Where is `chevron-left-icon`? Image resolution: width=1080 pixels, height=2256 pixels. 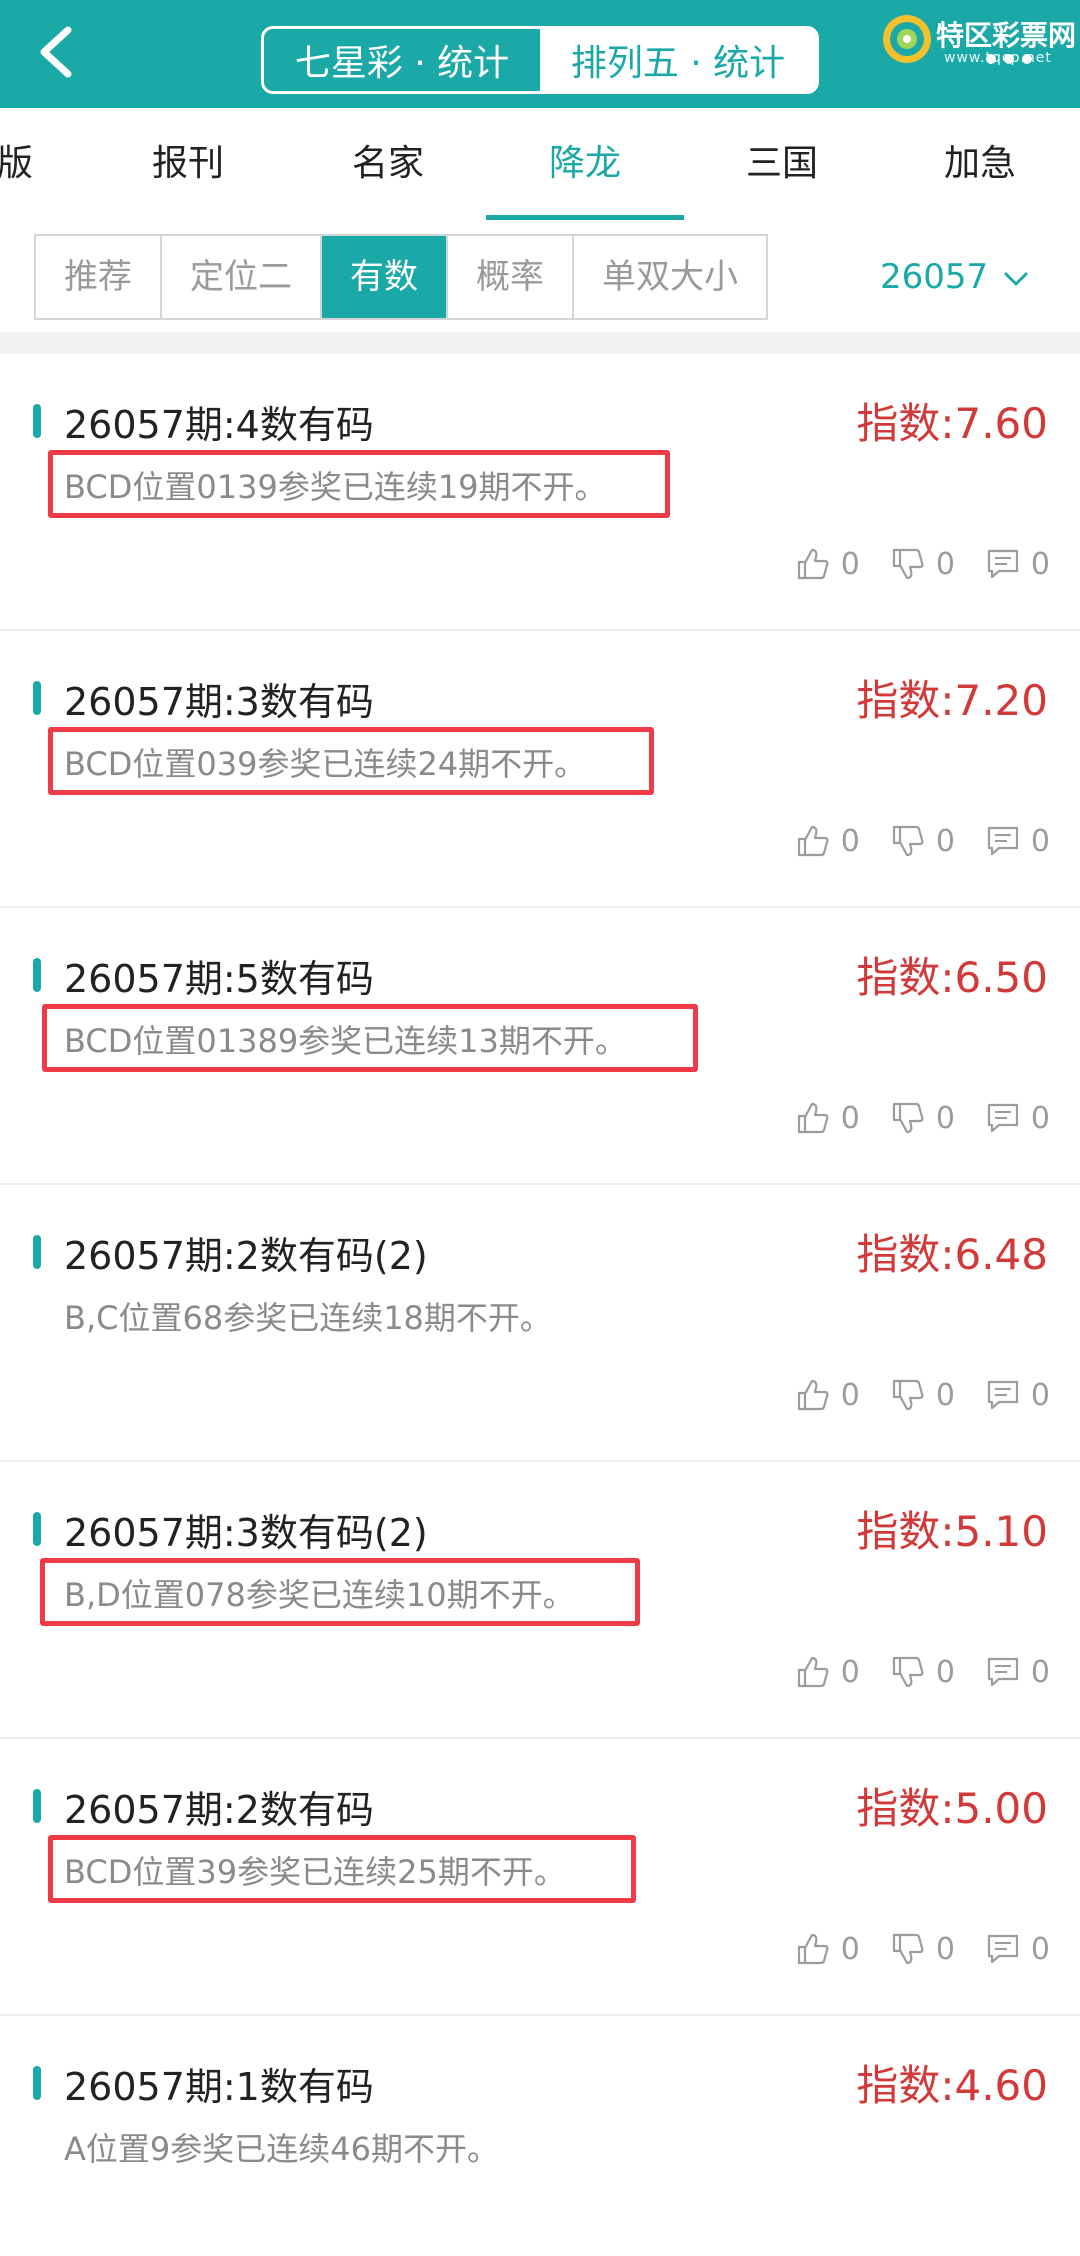
chevron-left-icon is located at coordinates (56, 52).